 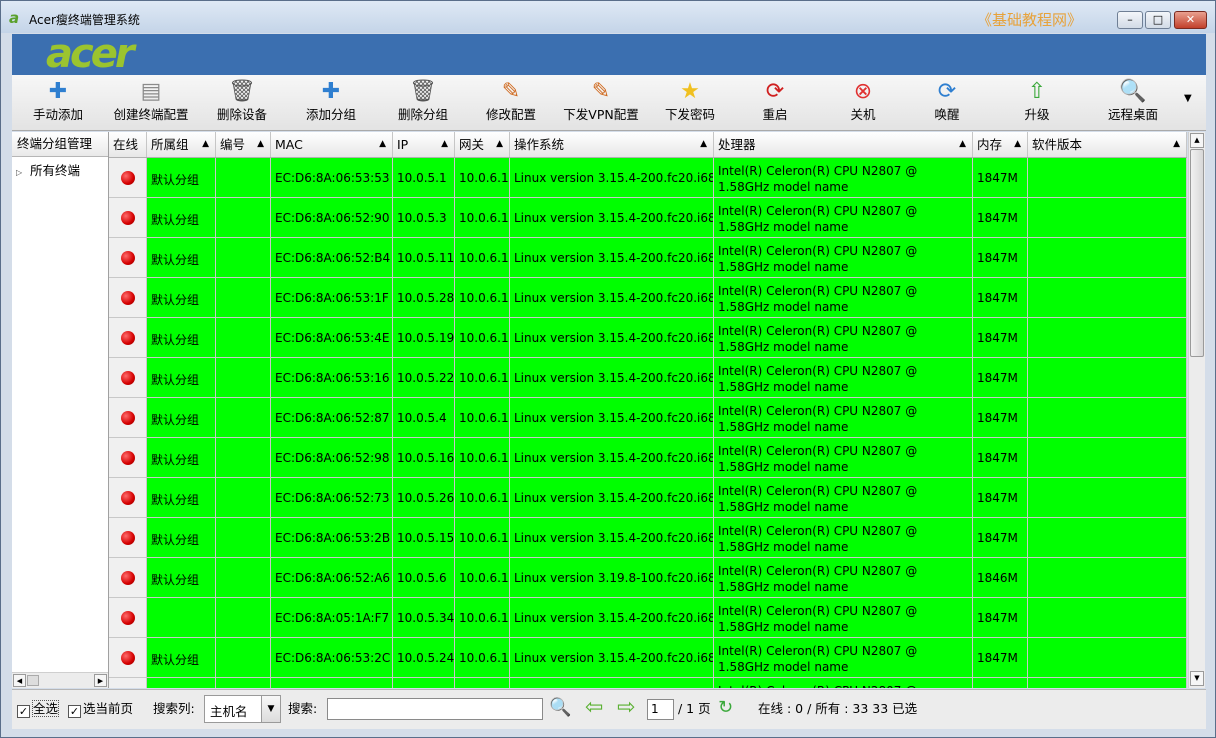 I want to click on cell-text: 10.0.5.22, so click(x=426, y=378).